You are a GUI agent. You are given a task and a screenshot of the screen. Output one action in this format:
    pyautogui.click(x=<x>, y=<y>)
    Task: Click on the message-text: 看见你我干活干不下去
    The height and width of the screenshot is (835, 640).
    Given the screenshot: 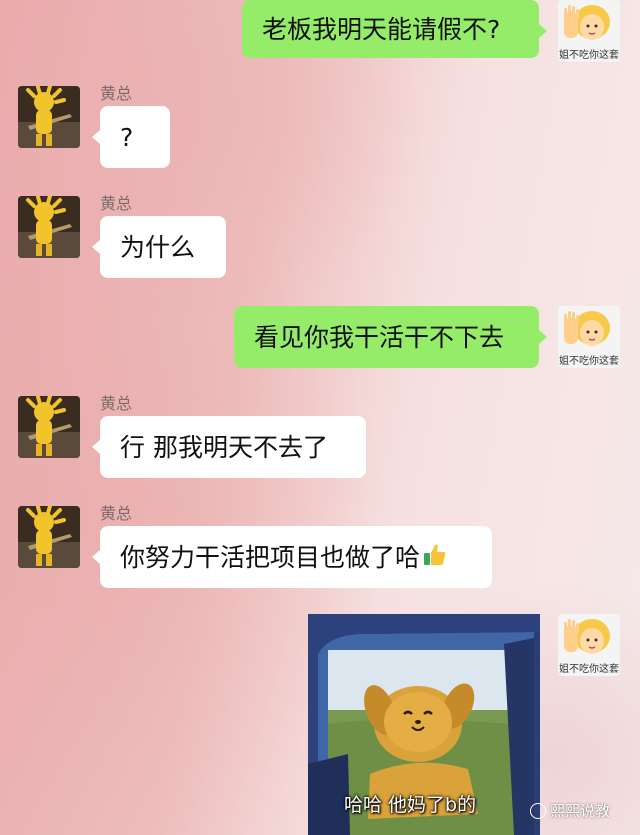 What is the action you would take?
    pyautogui.click(x=379, y=337)
    